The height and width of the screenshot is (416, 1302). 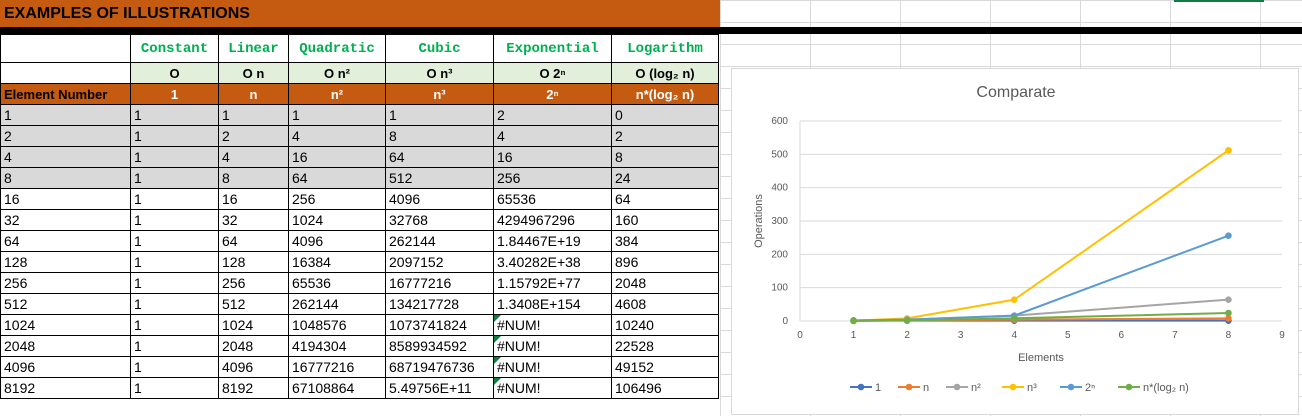 I want to click on complexity-name-cell: Cubic, so click(x=439, y=48).